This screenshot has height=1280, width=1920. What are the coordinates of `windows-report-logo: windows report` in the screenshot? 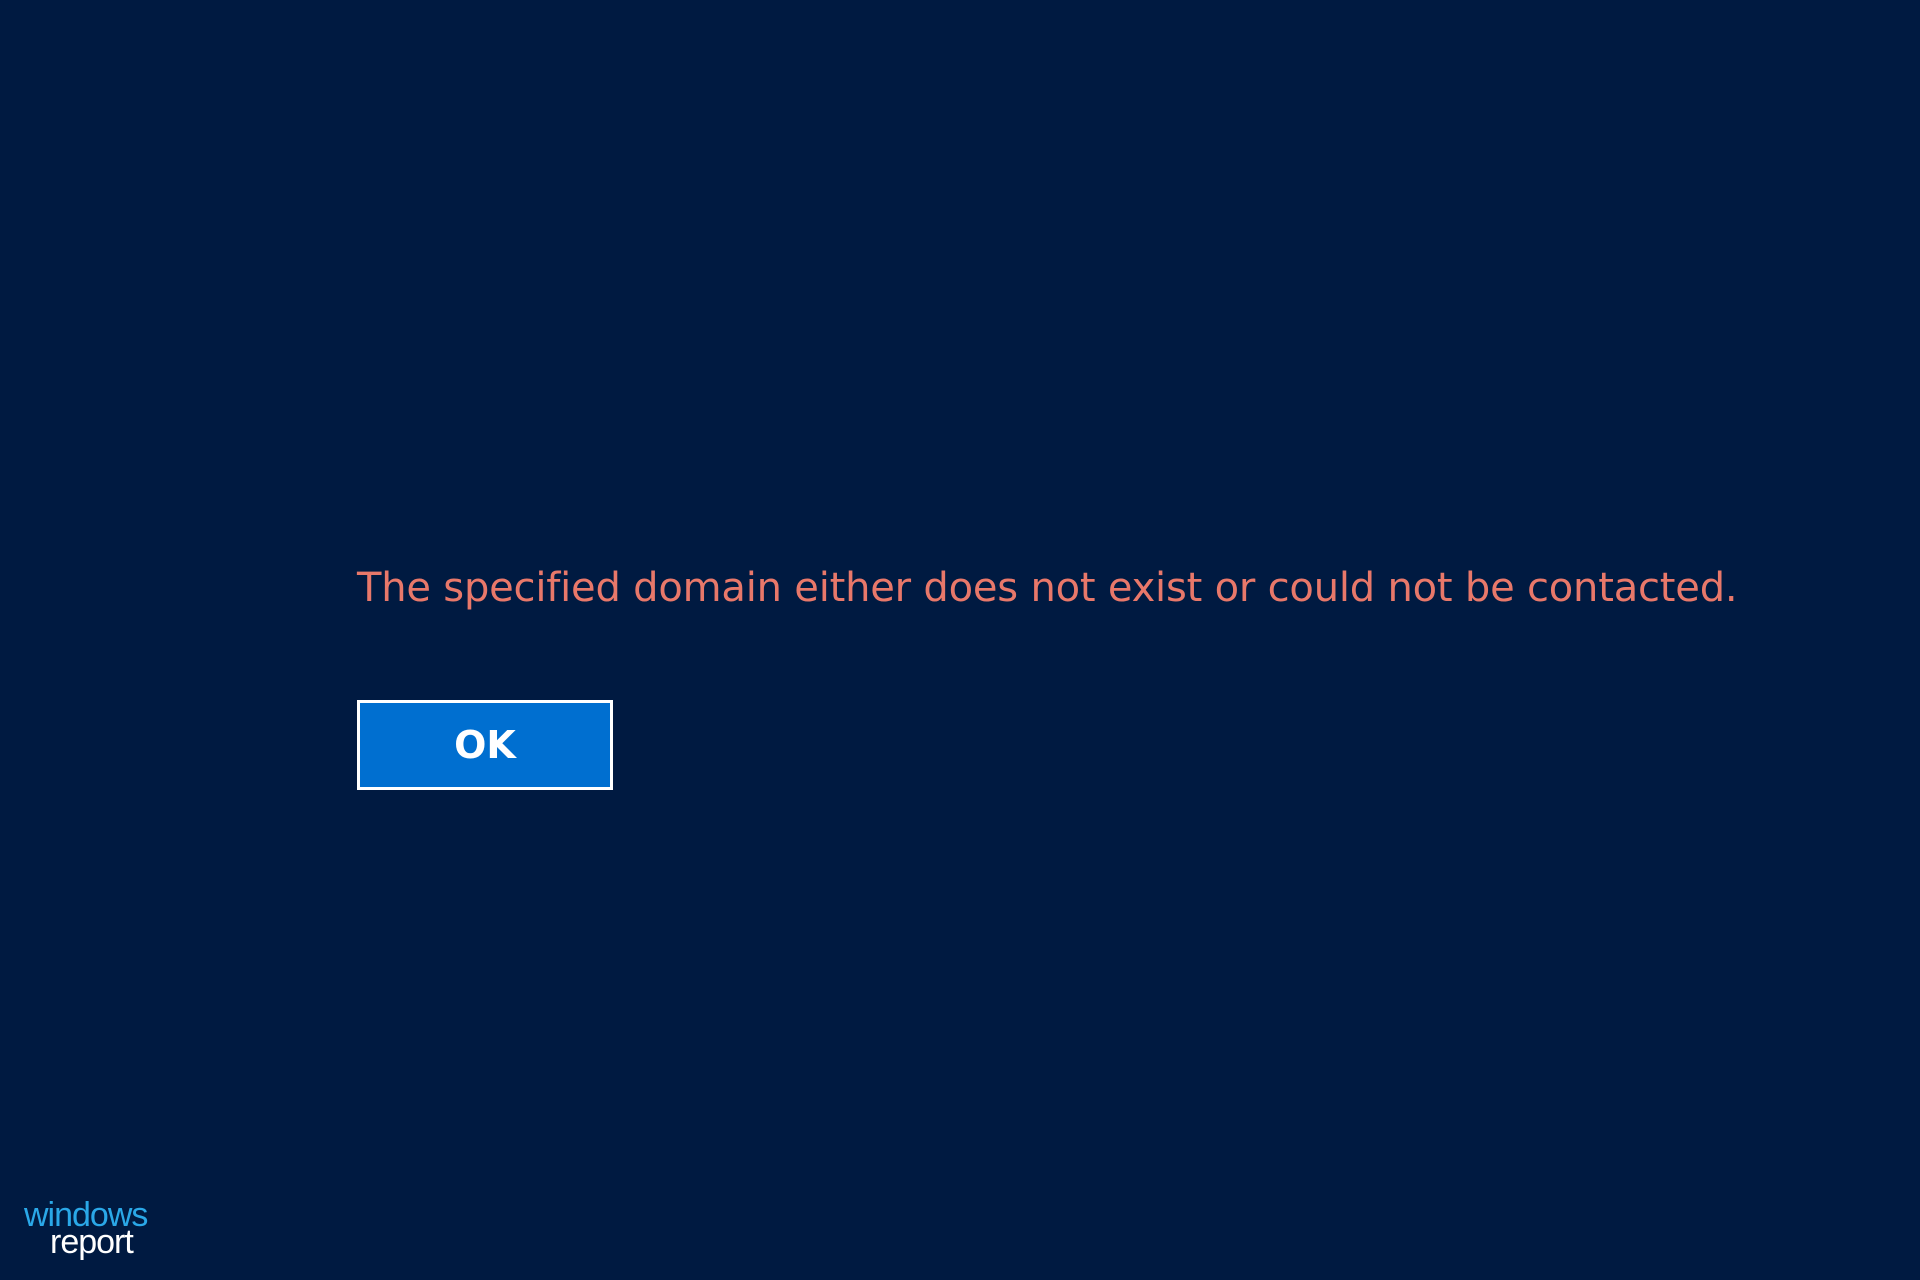 It's located at (99, 1230).